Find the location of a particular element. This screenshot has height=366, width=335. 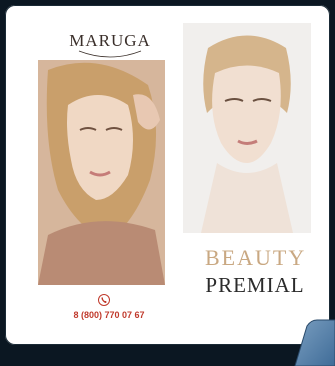

phone-number: 8 (800) 770 07 67 is located at coordinates (109, 315).